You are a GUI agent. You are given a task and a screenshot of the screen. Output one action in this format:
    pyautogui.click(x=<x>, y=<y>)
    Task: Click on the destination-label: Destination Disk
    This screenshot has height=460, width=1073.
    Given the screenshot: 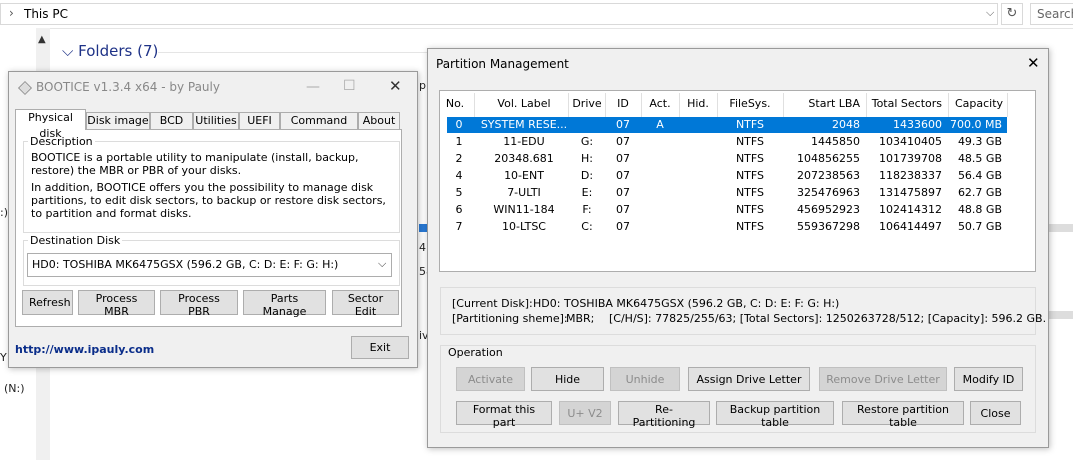 What is the action you would take?
    pyautogui.click(x=75, y=240)
    